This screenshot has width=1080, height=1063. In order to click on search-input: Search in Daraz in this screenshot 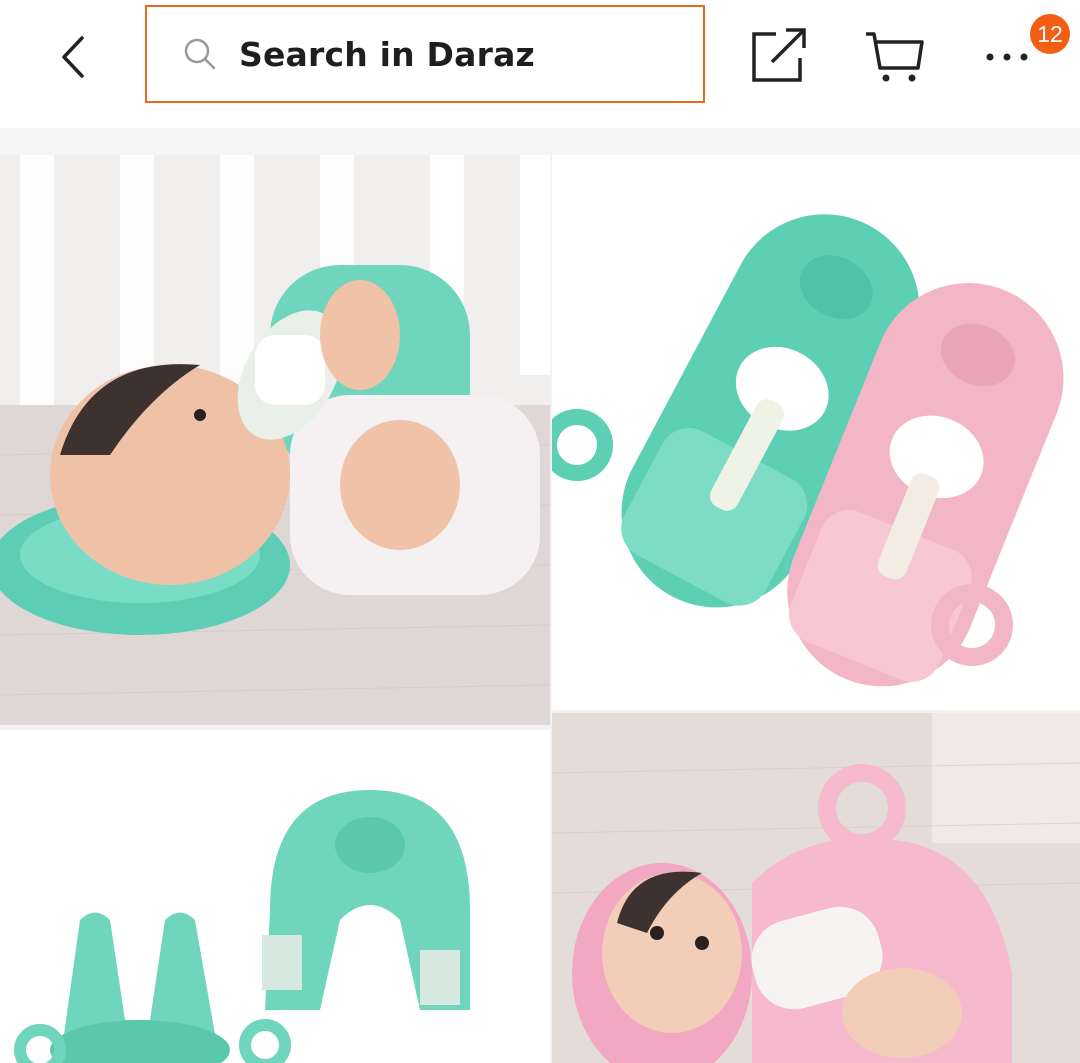, I will do `click(425, 54)`.